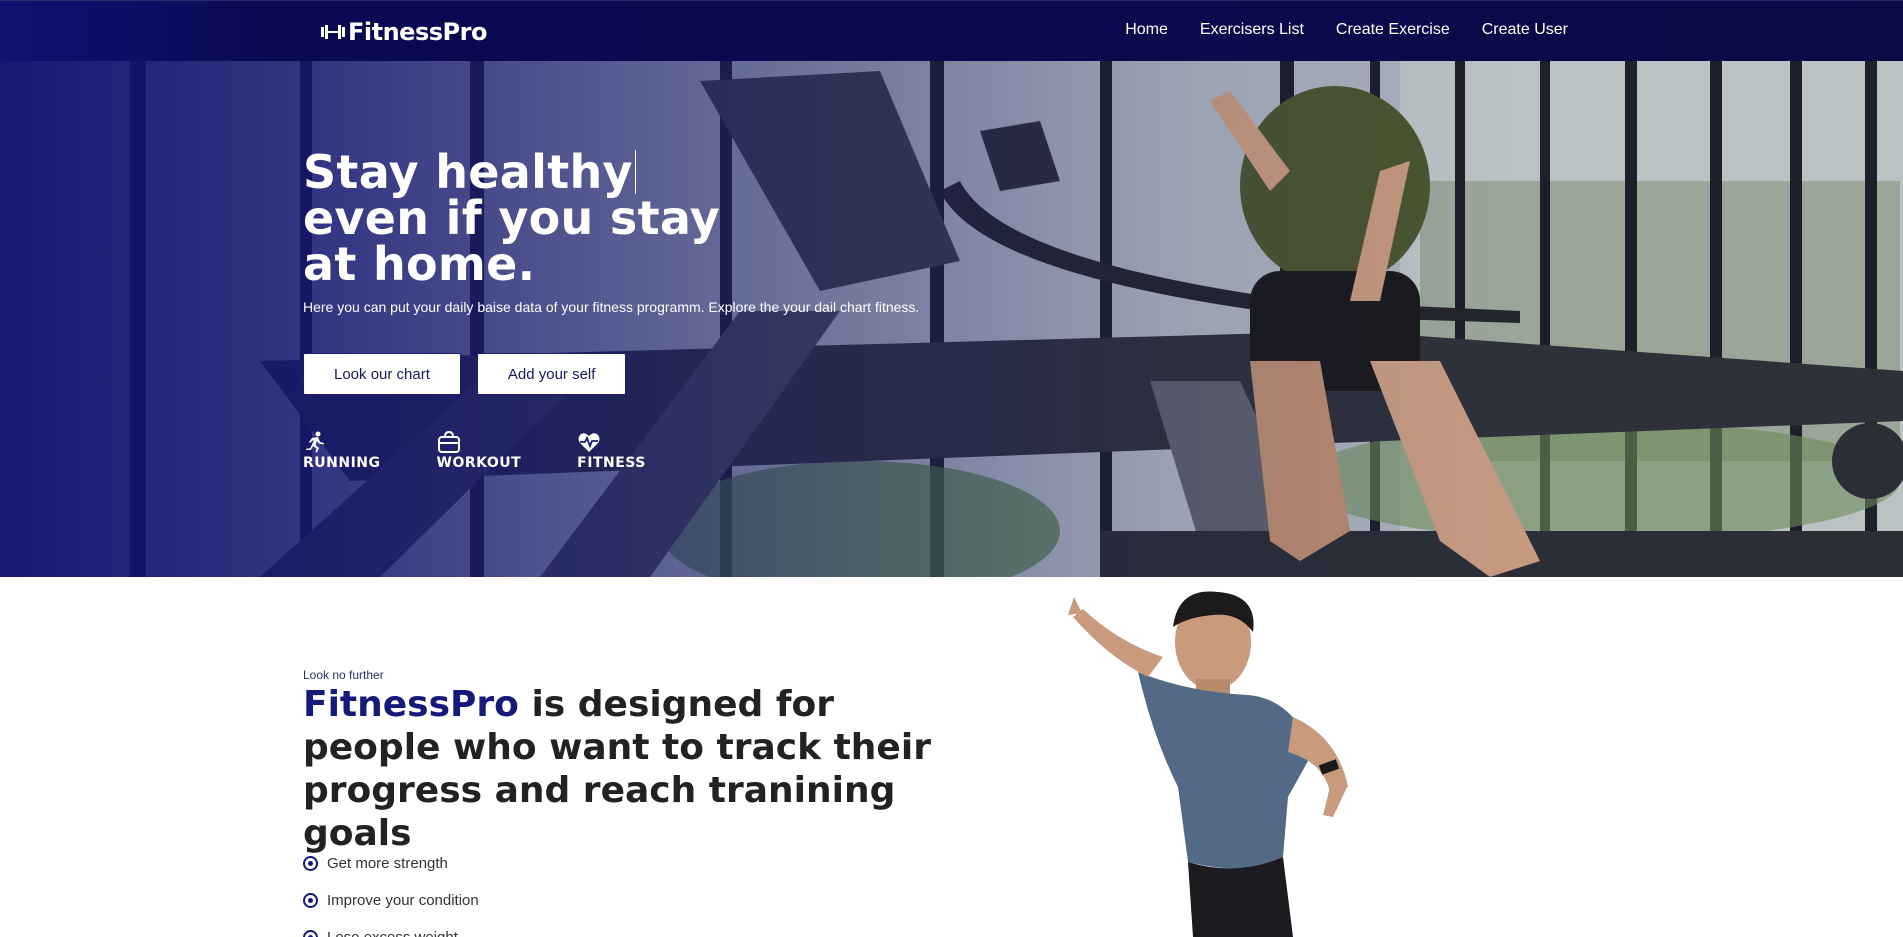  What do you see at coordinates (611, 451) in the screenshot?
I see `feature-fitness: FITNESS` at bounding box center [611, 451].